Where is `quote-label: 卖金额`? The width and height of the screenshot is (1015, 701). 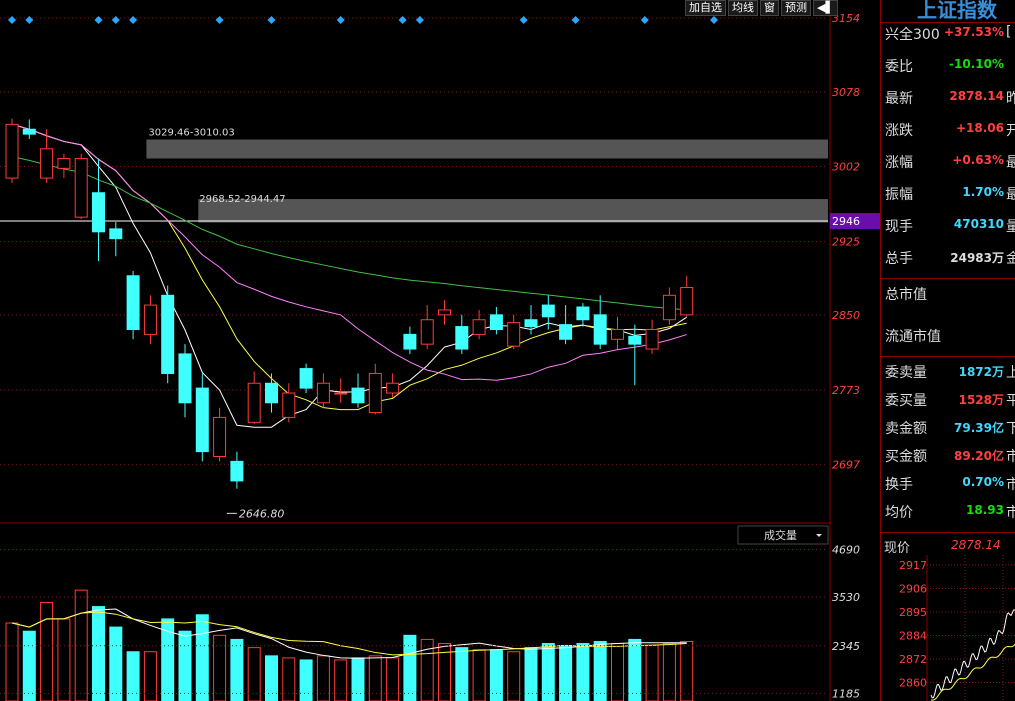 quote-label: 卖金额 is located at coordinates (906, 429).